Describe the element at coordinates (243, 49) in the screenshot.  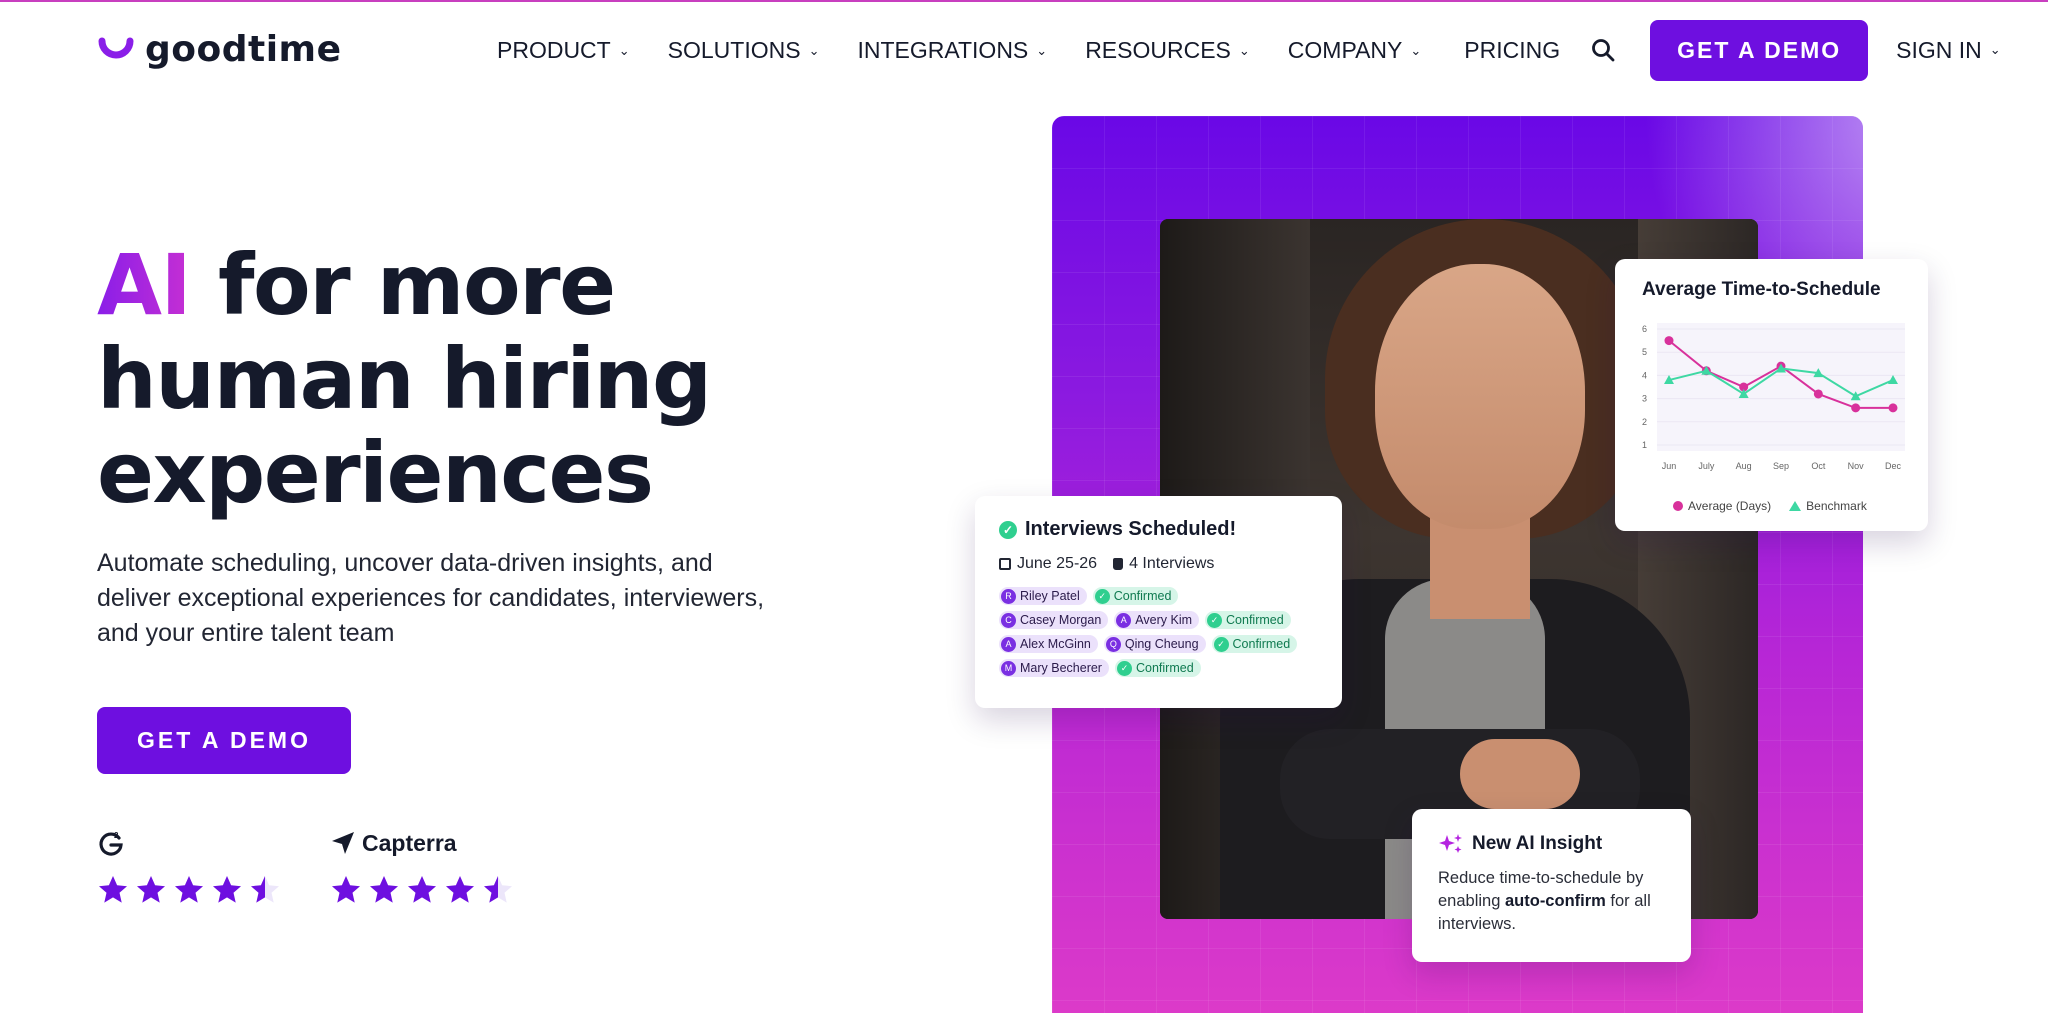
I see `logo-wordmark: goodtime` at that location.